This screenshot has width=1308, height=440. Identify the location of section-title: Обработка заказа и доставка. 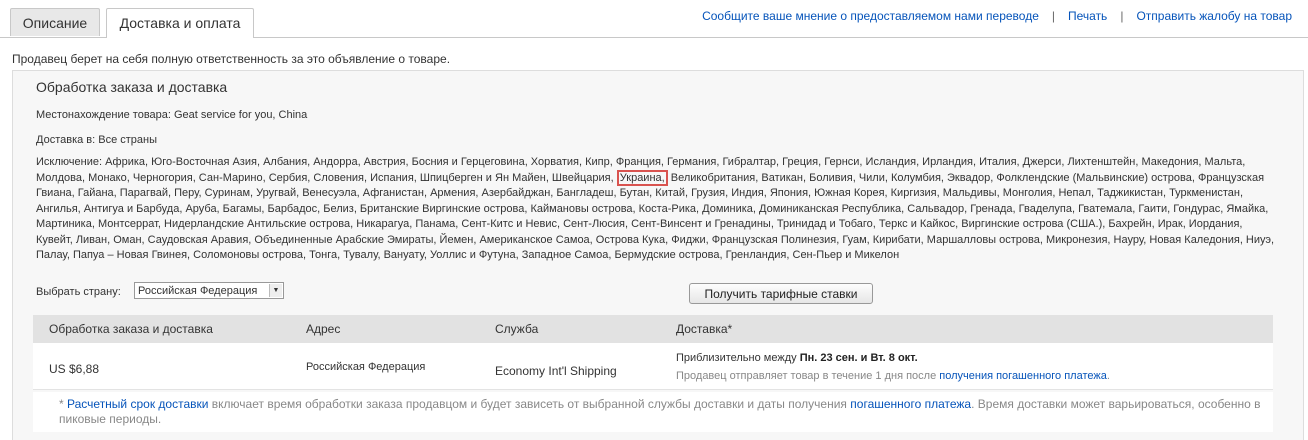
(132, 87).